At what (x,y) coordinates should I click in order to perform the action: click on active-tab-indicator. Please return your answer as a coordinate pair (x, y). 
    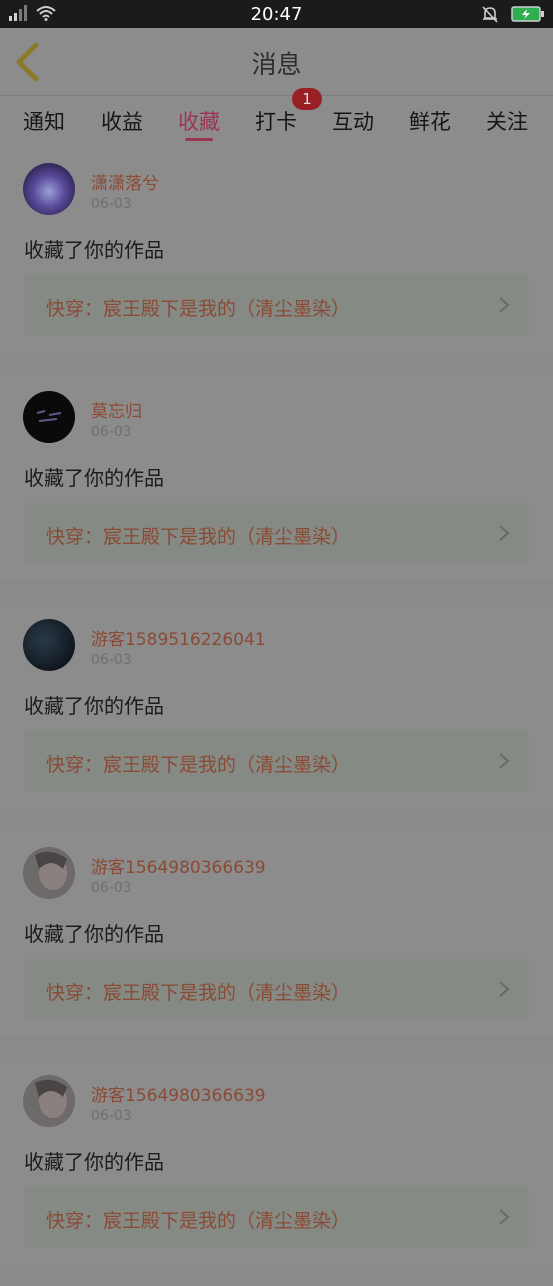
    Looking at the image, I should click on (199, 139).